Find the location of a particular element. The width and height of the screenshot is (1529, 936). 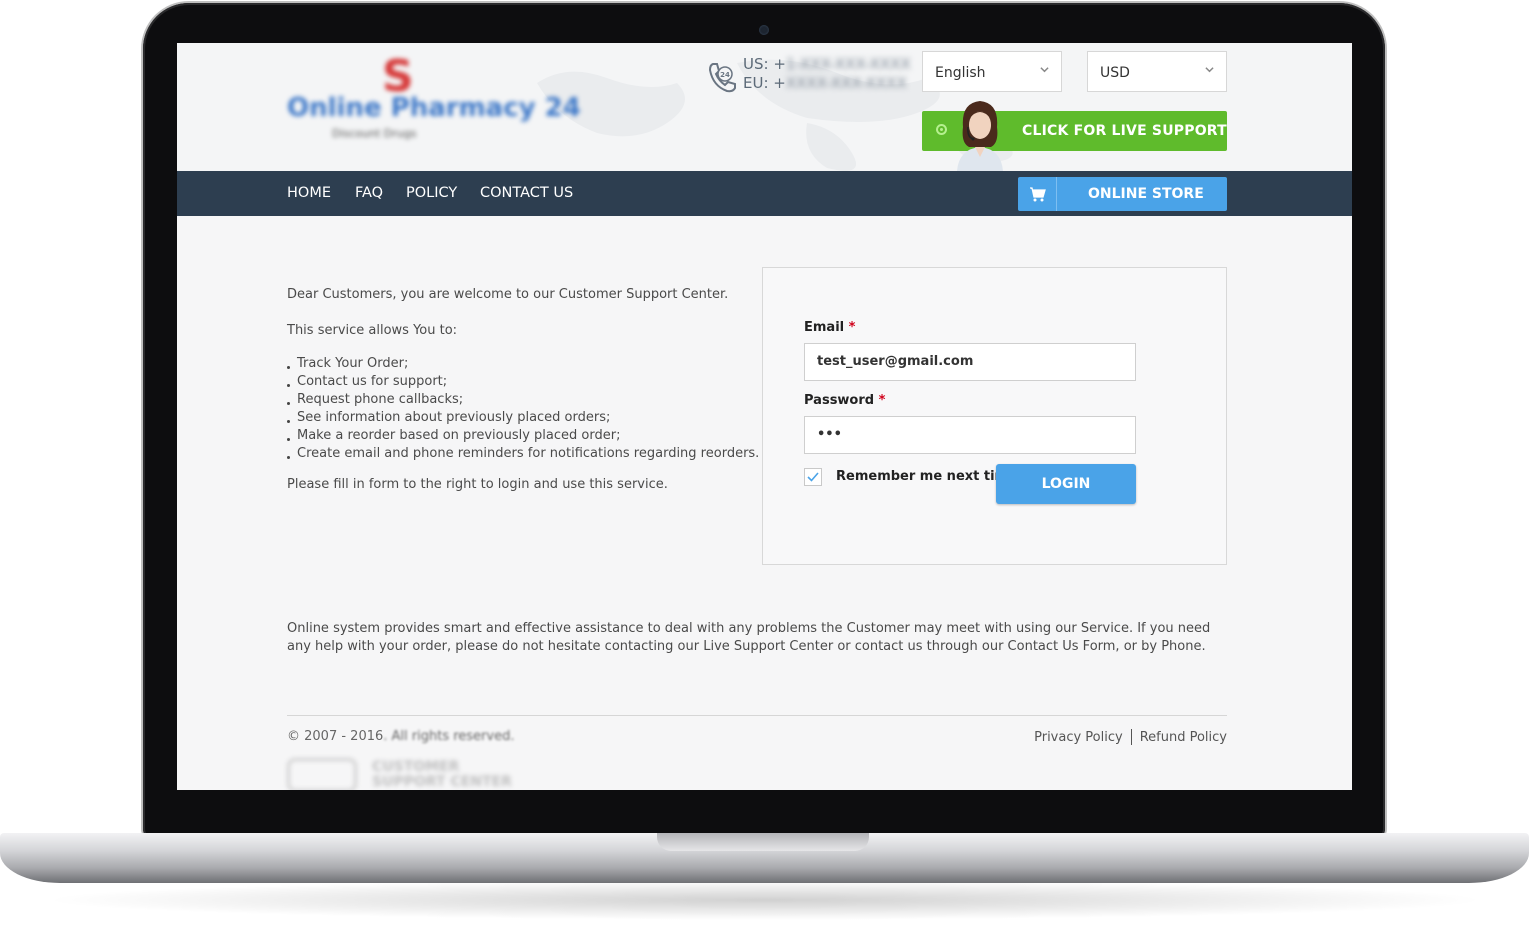

csc-logo-text: CUSTOMER SUPPORT CENTER is located at coordinates (442, 775).